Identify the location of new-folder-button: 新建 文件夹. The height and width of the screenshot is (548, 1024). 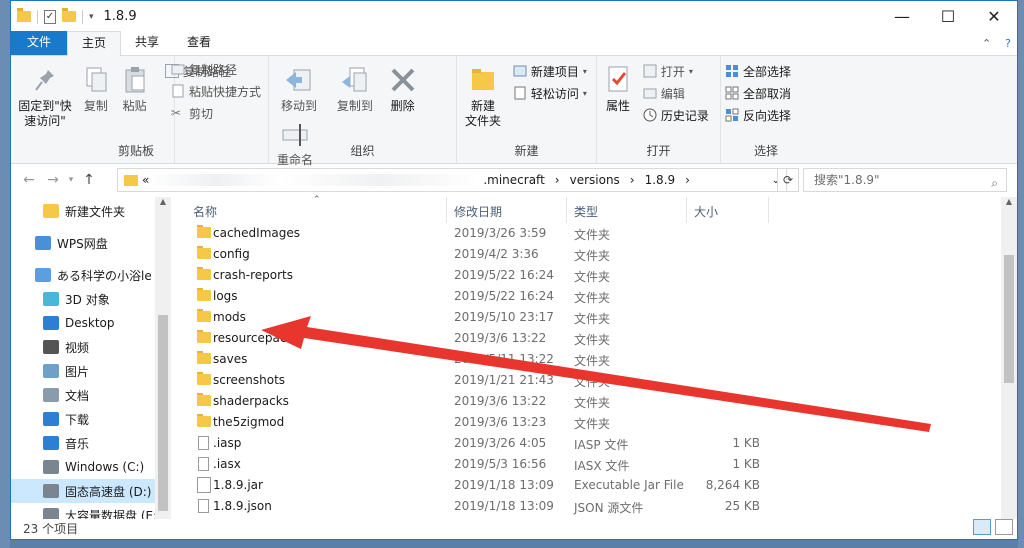
(483, 94).